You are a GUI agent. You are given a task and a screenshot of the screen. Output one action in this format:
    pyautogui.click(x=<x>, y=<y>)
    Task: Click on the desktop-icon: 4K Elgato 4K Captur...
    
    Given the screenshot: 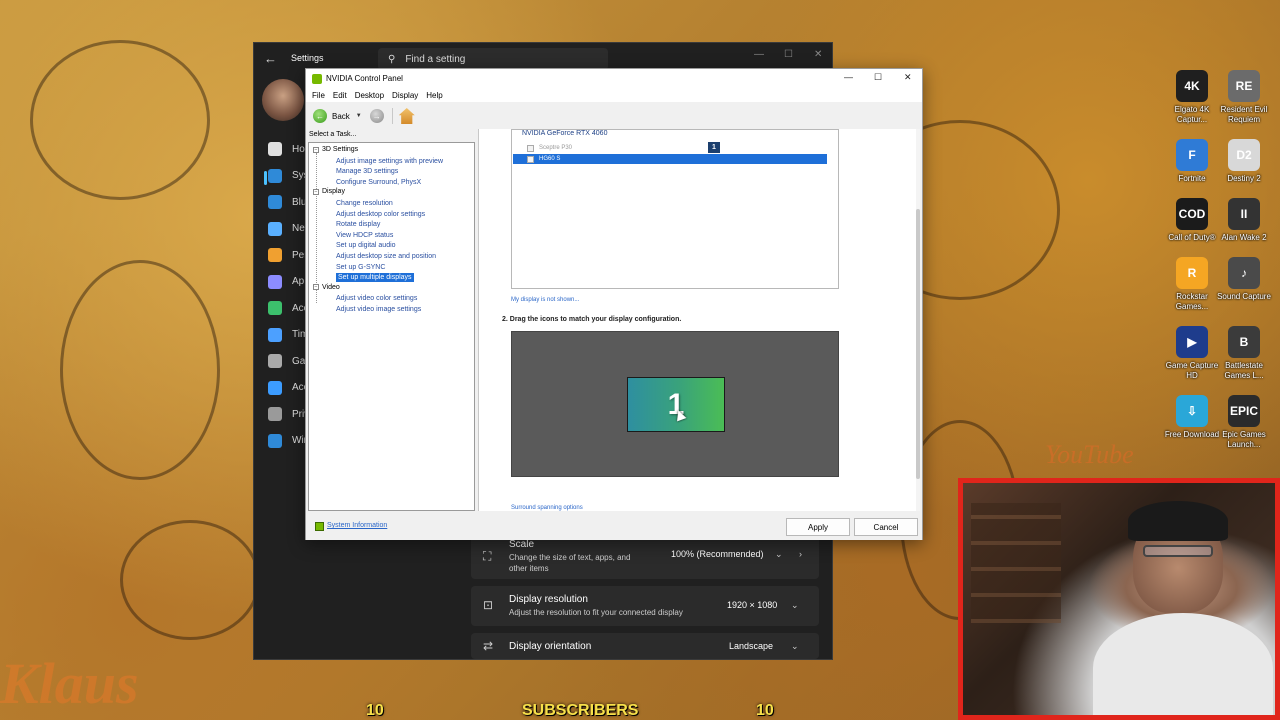 What is the action you would take?
    pyautogui.click(x=1192, y=97)
    